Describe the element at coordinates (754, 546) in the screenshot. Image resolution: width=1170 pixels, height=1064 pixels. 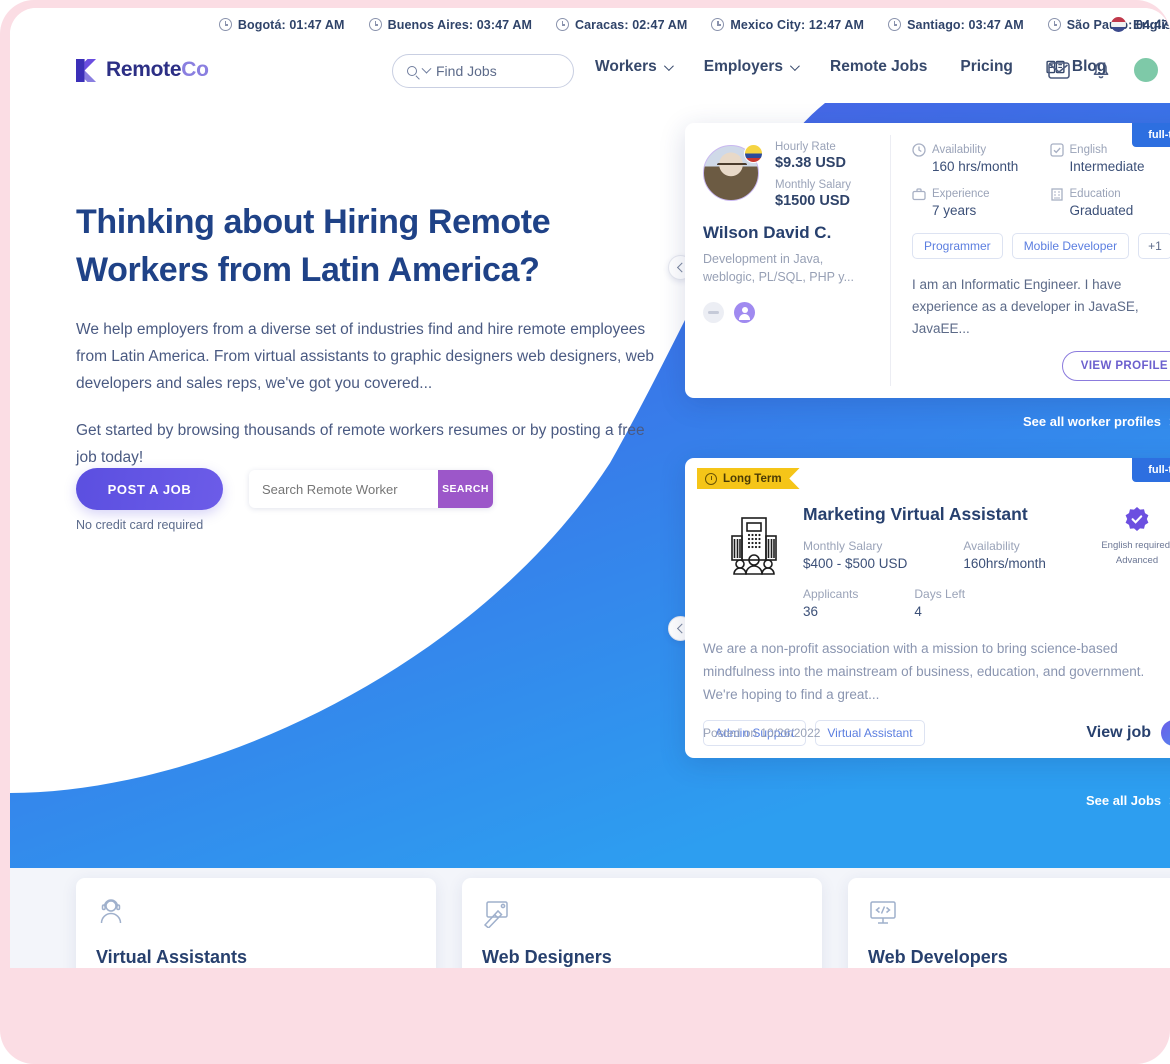
I see `office-team-icon` at that location.